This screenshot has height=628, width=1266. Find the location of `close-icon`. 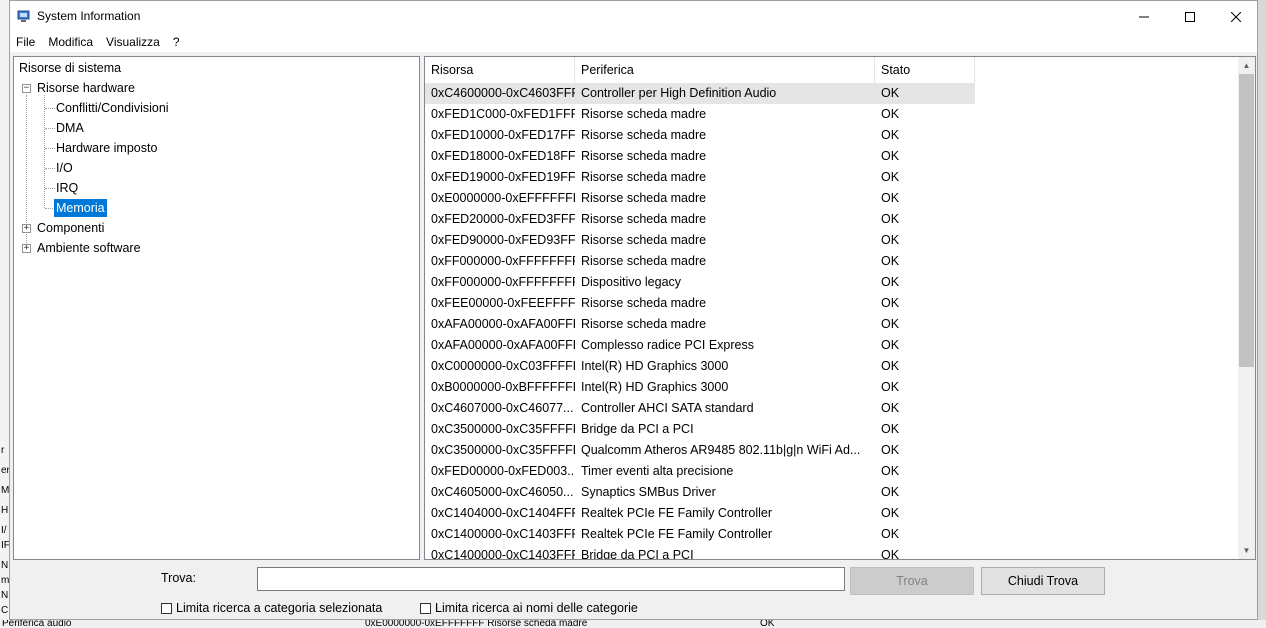

close-icon is located at coordinates (1236, 16).